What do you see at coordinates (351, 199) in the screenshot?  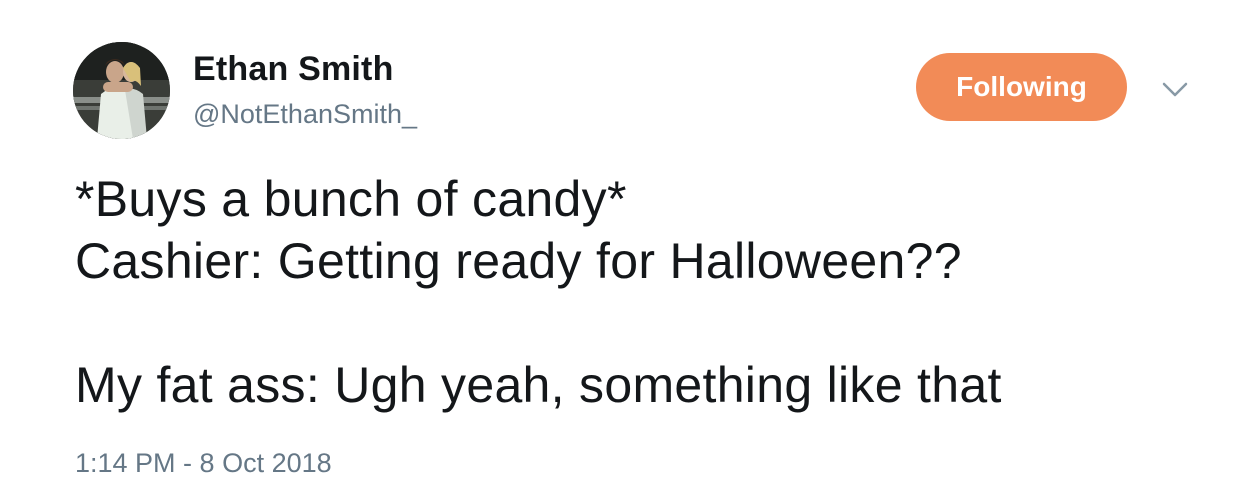 I see `tweet-line: *Buys a bunch of candy*` at bounding box center [351, 199].